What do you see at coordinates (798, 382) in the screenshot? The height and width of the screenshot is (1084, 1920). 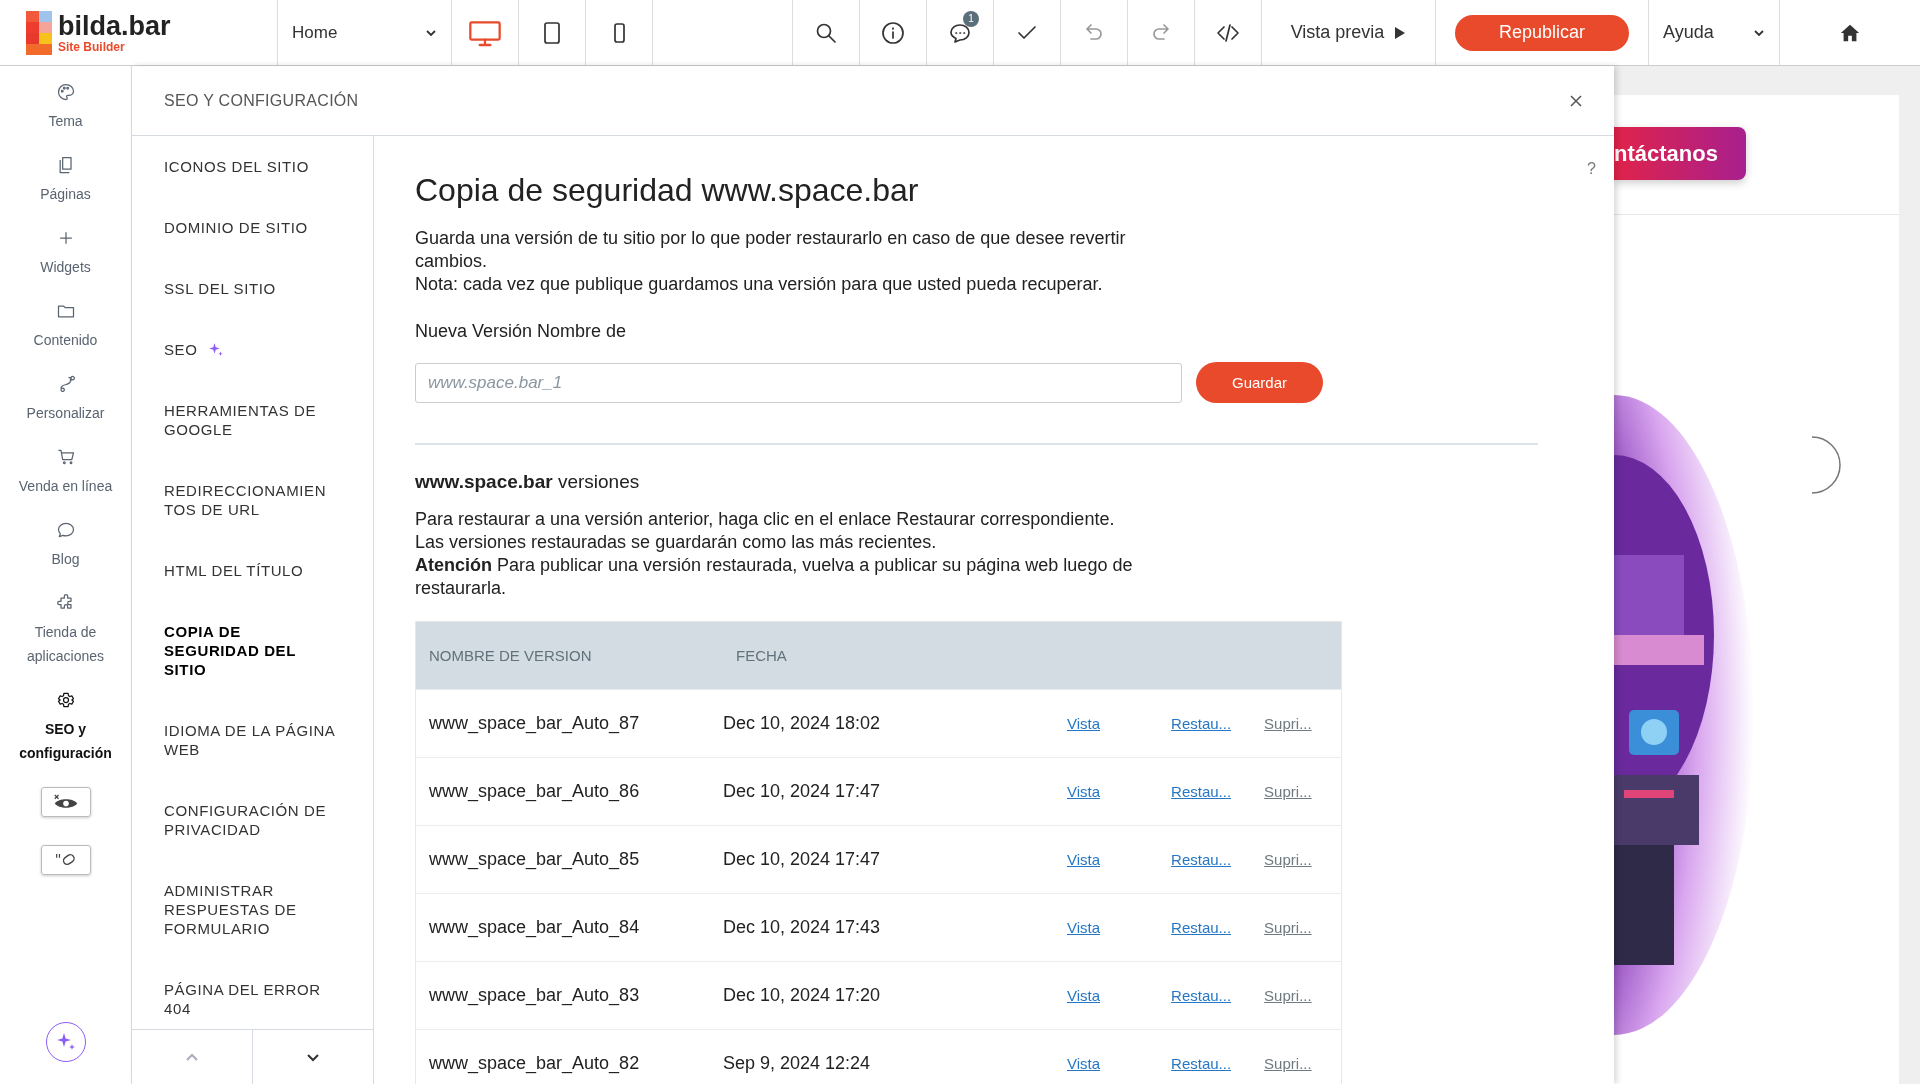 I see `version-name-field: www.space.bar_1` at bounding box center [798, 382].